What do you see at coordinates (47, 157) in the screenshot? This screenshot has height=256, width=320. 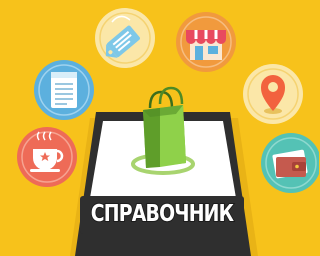 I see `coffee-cup-icon` at bounding box center [47, 157].